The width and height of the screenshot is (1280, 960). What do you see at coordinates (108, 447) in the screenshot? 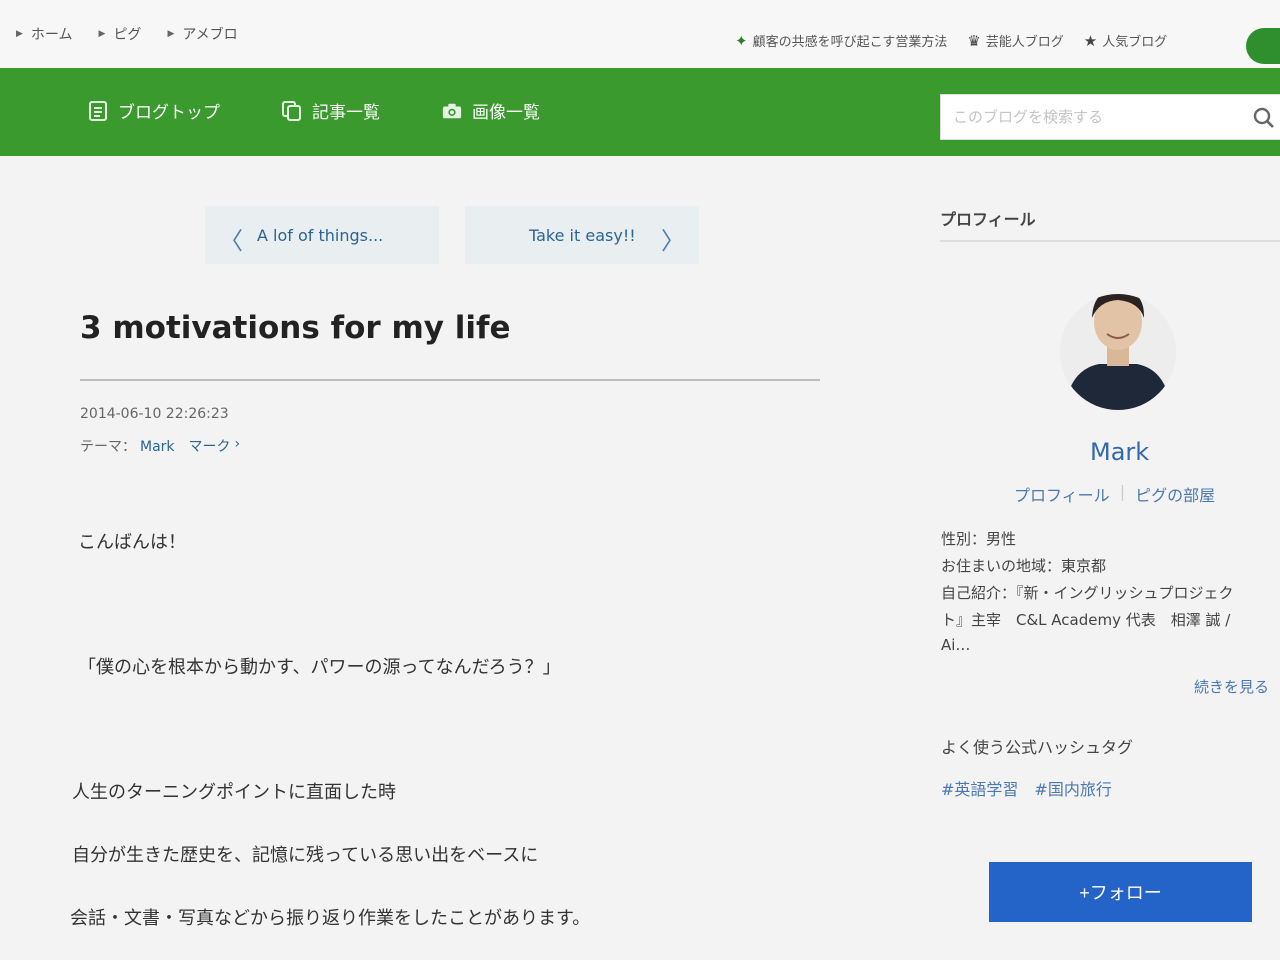
I see `theme-prefix: テーマ：` at bounding box center [108, 447].